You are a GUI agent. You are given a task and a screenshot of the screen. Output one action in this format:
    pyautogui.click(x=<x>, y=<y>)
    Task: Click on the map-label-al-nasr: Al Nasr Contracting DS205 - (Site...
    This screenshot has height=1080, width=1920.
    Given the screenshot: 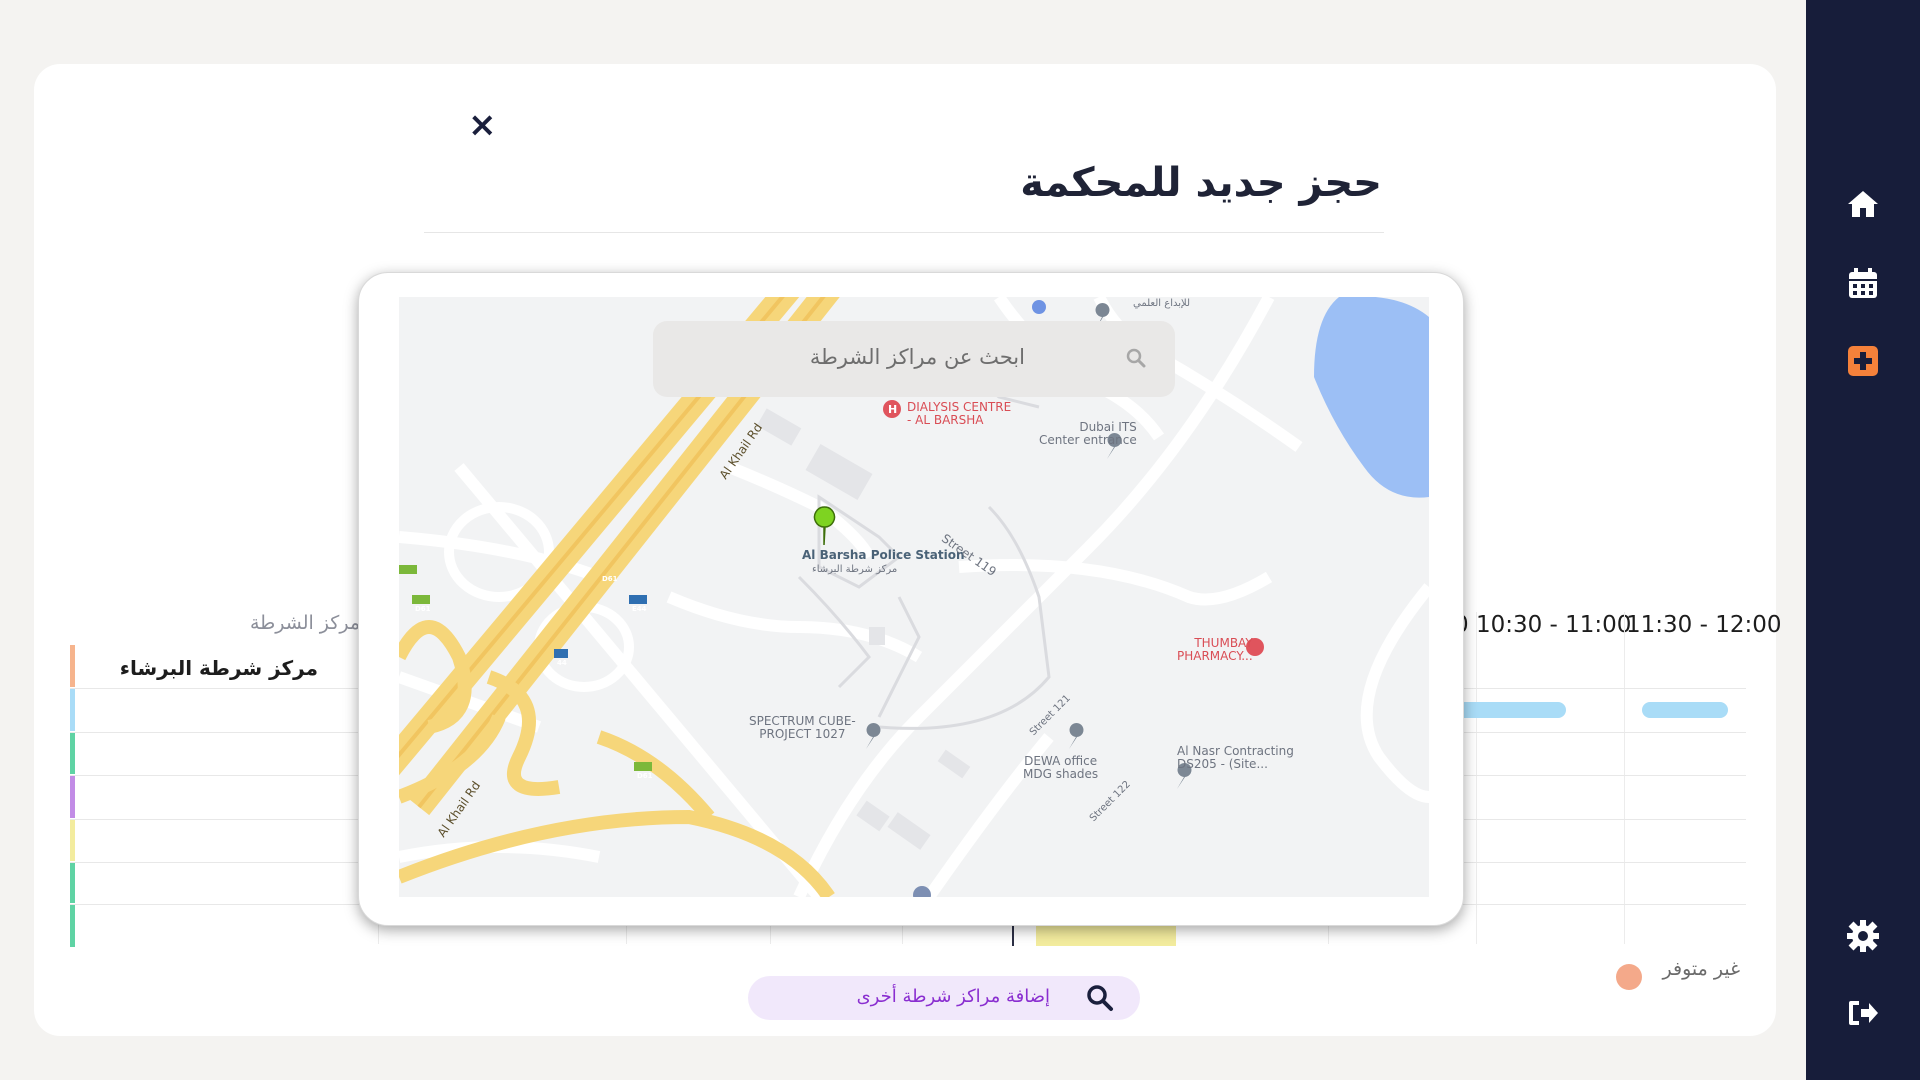 What is the action you would take?
    pyautogui.click(x=1235, y=757)
    